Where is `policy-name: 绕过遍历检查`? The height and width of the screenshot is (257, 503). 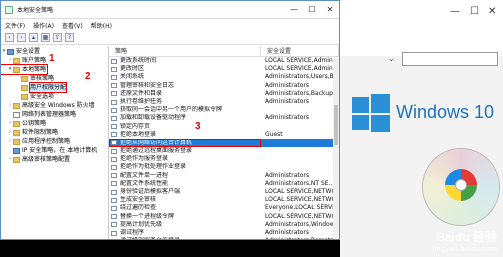 policy-name: 绕过遍历检查 is located at coordinates (138, 208).